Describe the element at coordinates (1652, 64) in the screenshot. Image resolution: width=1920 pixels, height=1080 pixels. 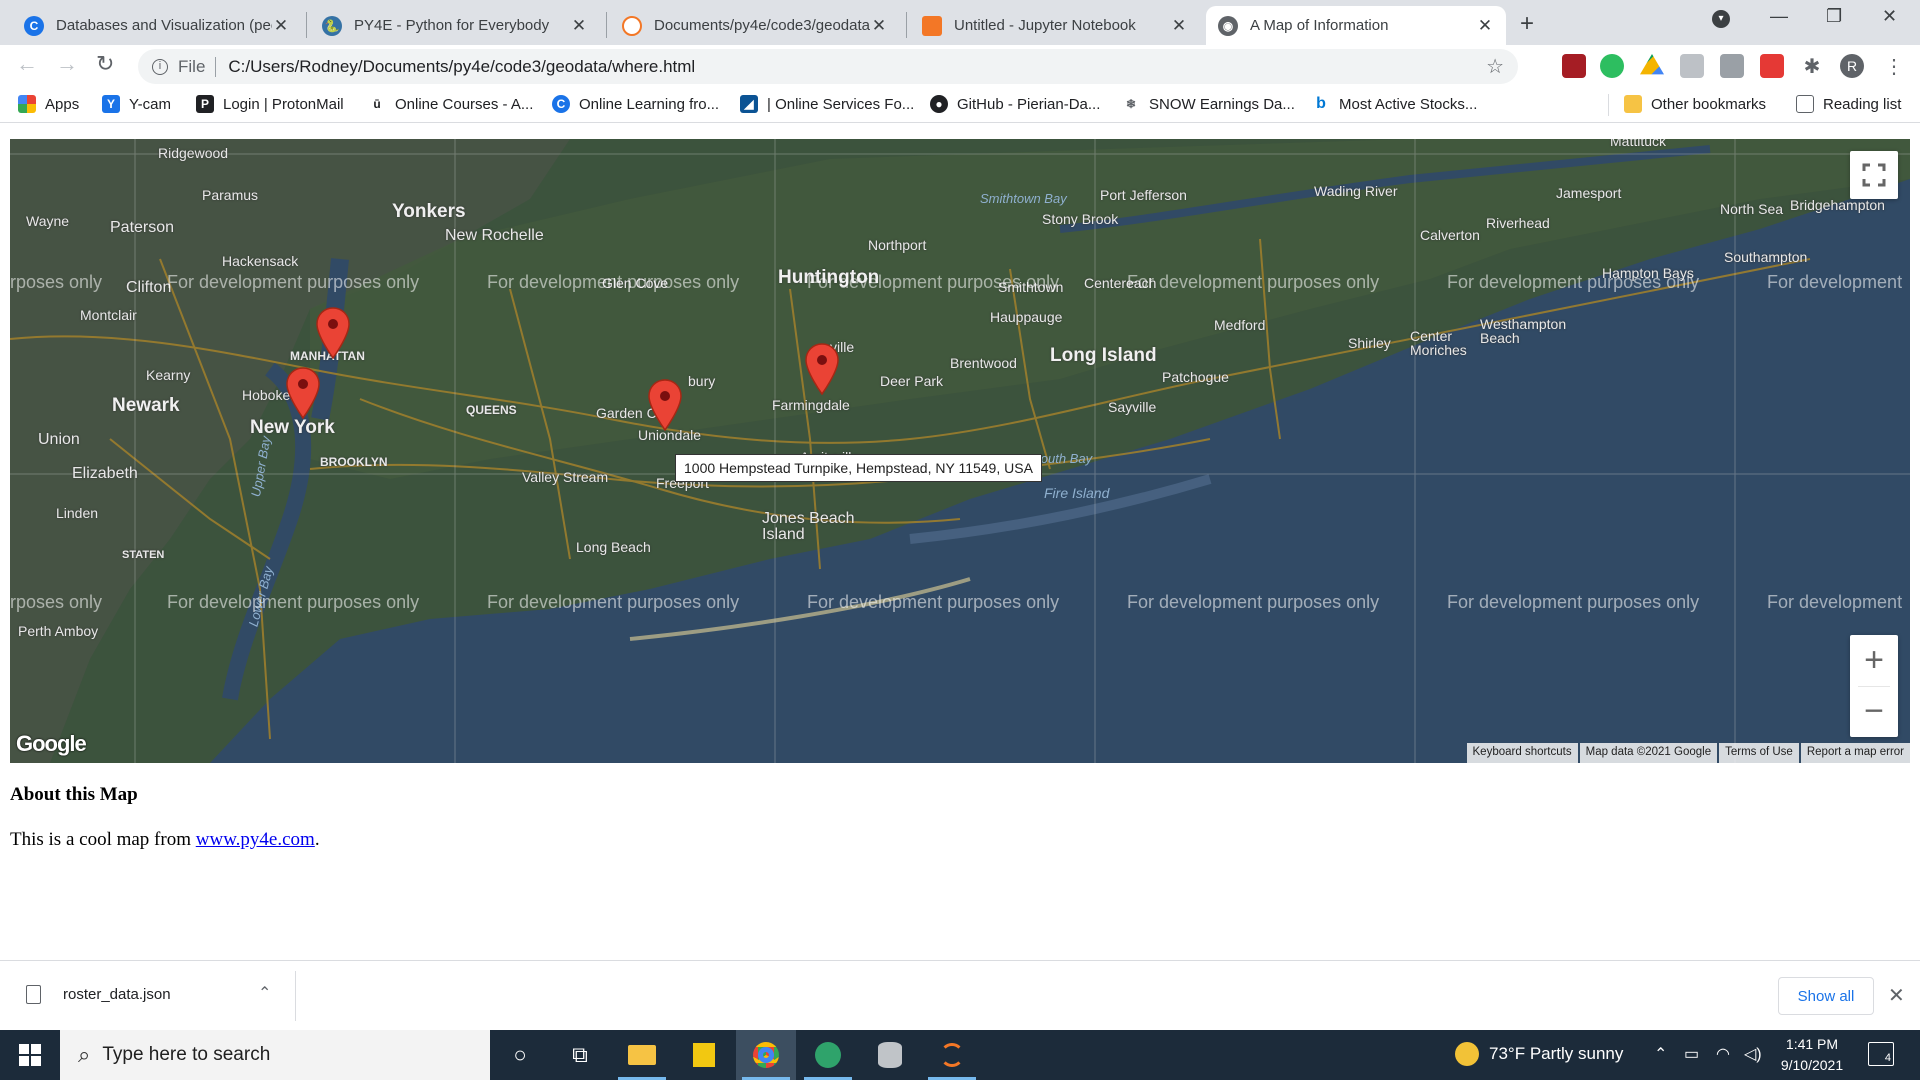
I see `google-drive-extension-icon` at that location.